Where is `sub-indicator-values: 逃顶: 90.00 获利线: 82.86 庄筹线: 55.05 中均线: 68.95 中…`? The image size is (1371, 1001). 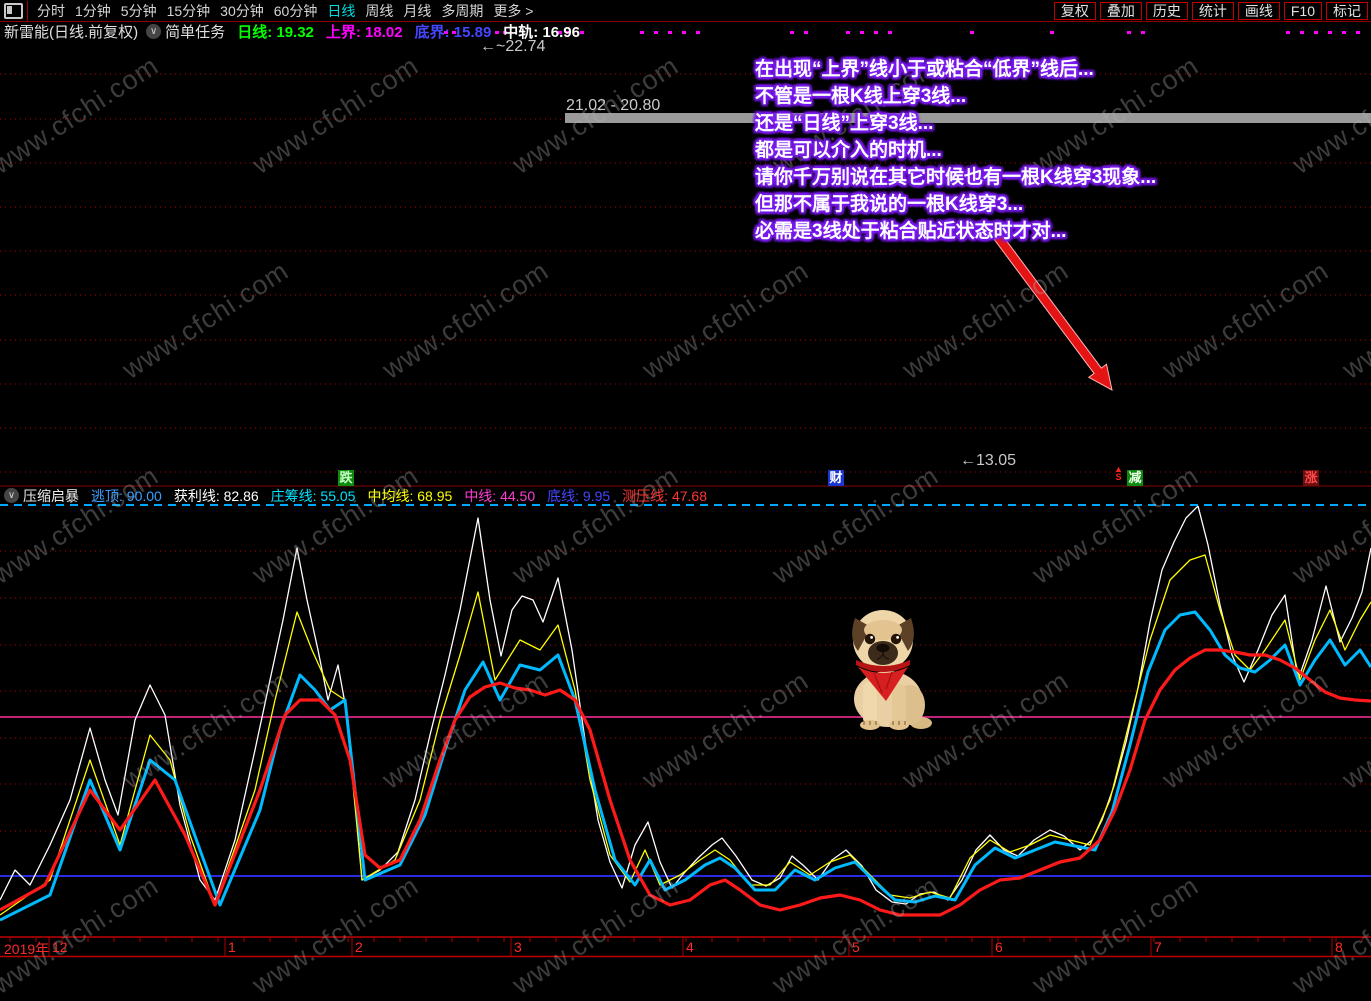 sub-indicator-values: 逃顶: 90.00 获利线: 82.86 庄筹线: 55.05 中均线: 68.95 中… is located at coordinates (393, 496).